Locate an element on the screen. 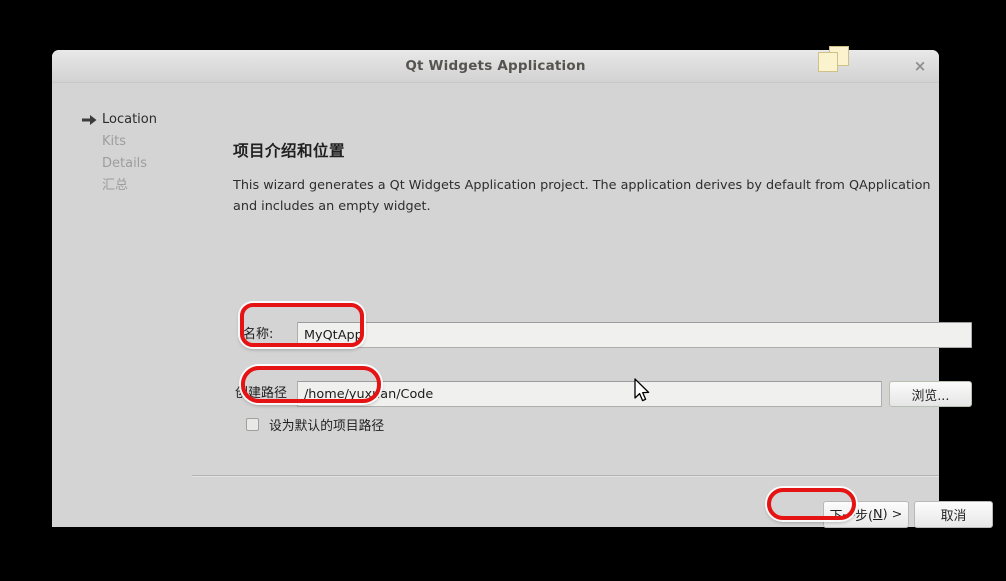 This screenshot has width=1006, height=581. project-path-input is located at coordinates (589, 394).